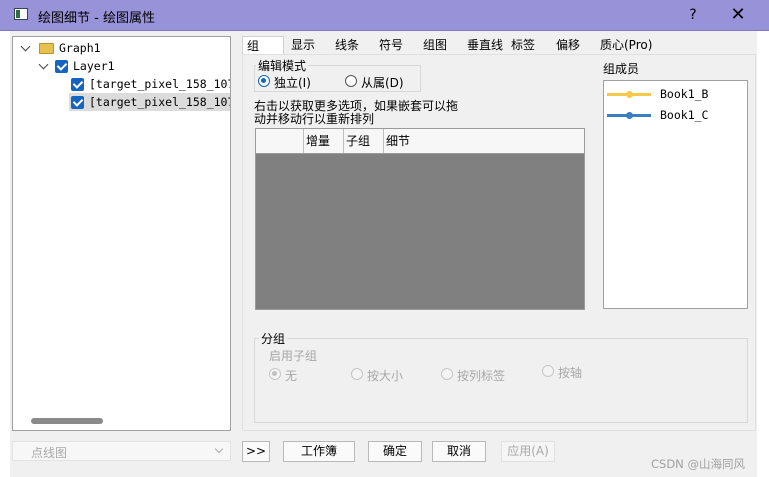  What do you see at coordinates (385, 376) in the screenshot?
I see `by-size-label: 按大小` at bounding box center [385, 376].